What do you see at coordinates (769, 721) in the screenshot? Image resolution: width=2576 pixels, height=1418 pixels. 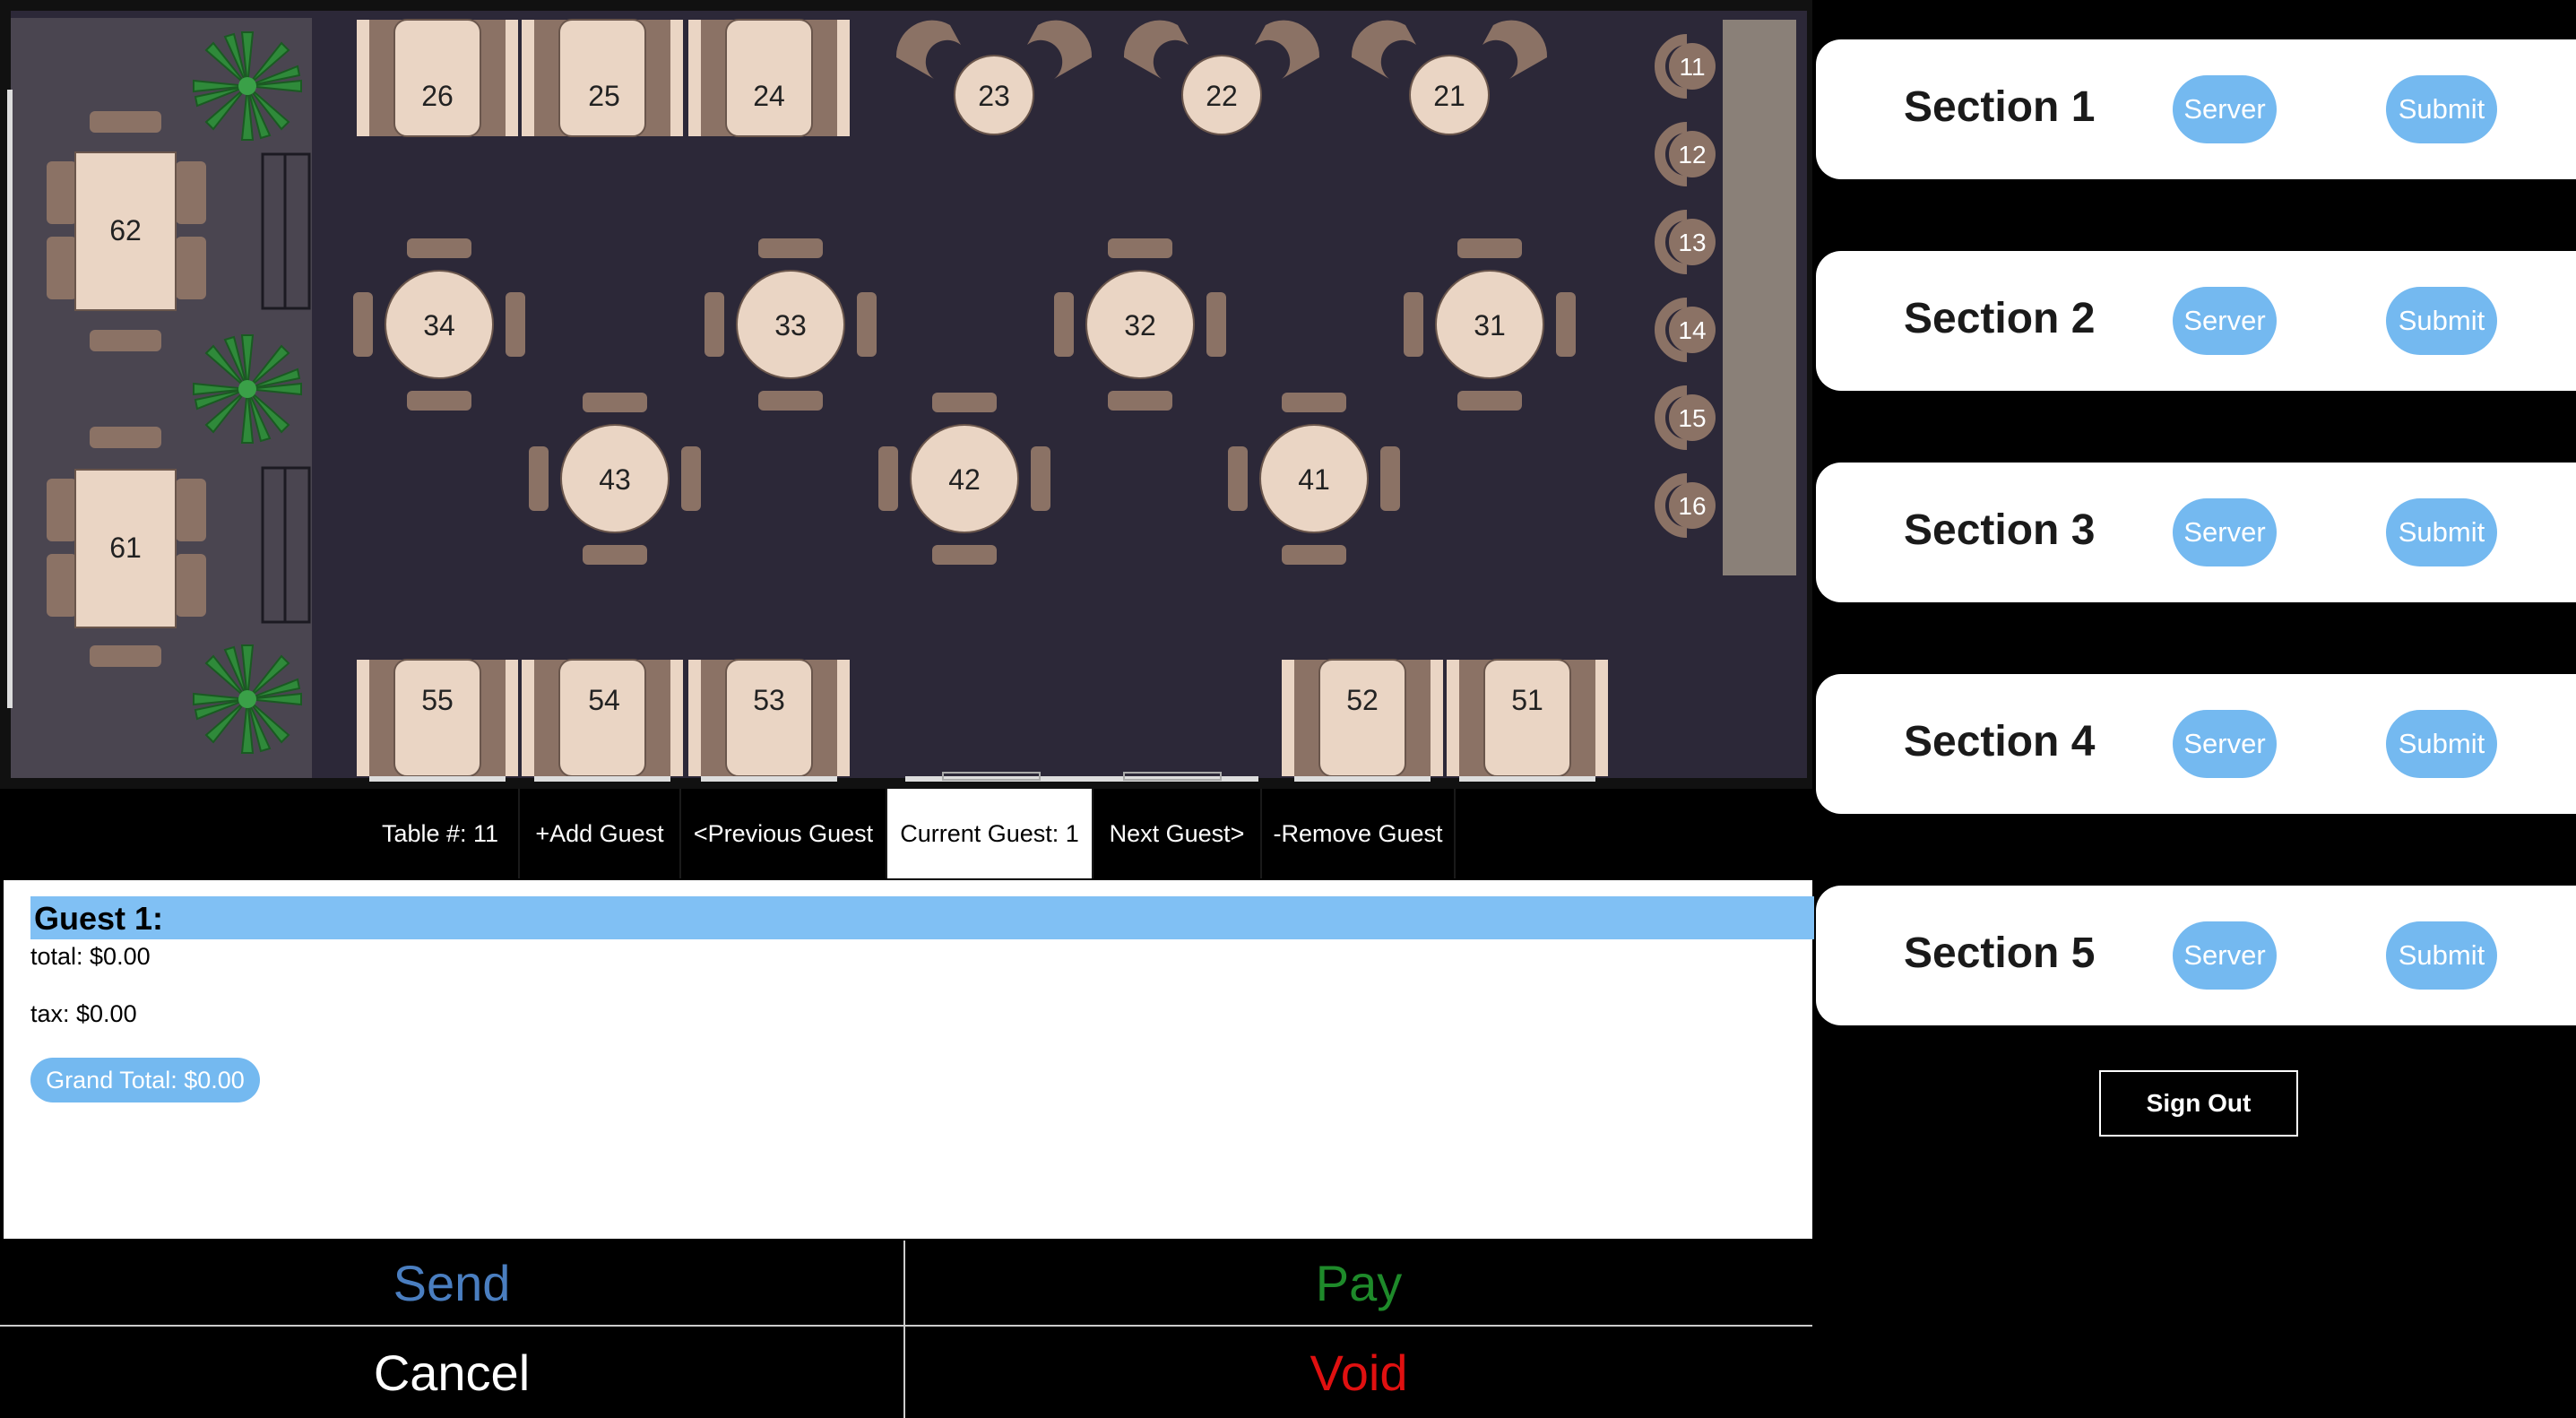 I see `booth-53: 53` at bounding box center [769, 721].